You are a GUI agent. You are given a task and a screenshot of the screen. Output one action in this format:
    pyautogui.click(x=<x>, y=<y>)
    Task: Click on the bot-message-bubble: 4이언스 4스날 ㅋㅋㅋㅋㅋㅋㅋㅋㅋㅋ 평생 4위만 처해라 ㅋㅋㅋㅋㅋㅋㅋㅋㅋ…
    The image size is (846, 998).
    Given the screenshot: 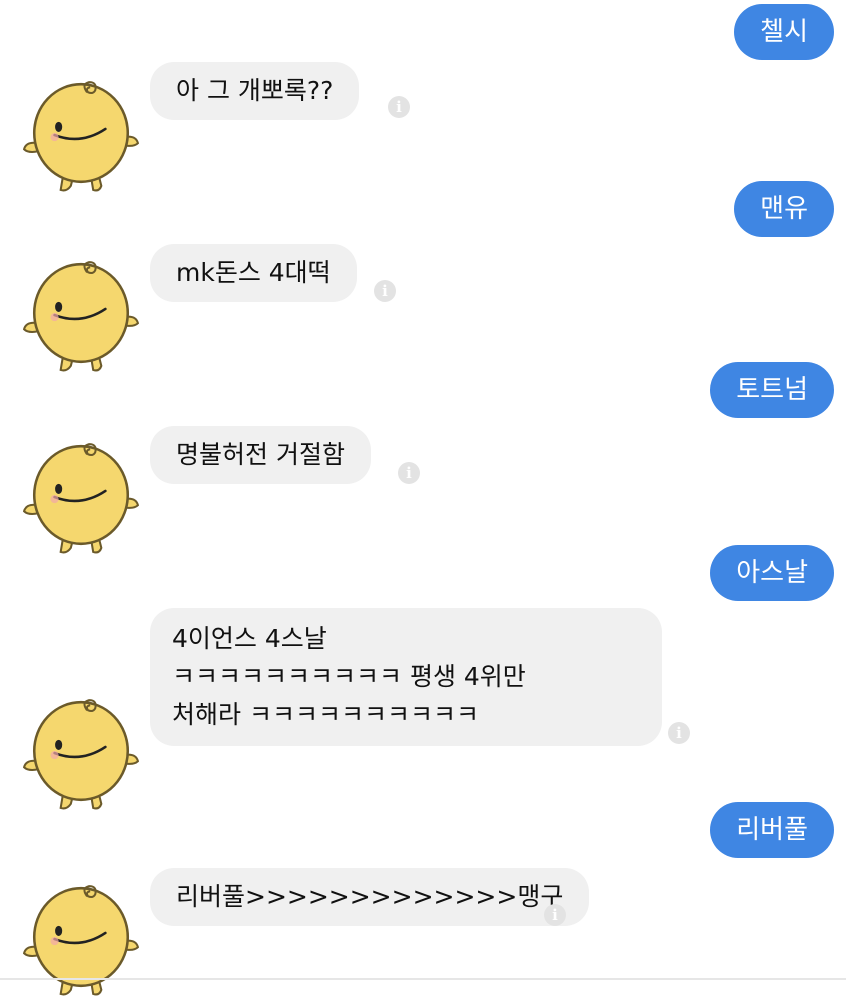 What is the action you would take?
    pyautogui.click(x=406, y=677)
    